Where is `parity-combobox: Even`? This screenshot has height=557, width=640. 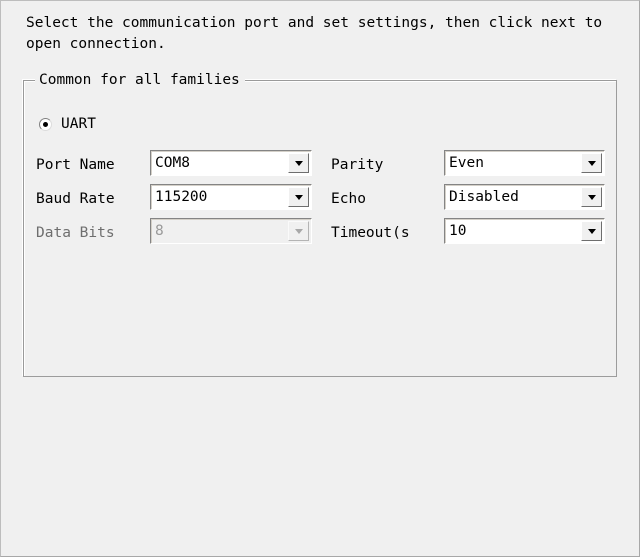 parity-combobox: Even is located at coordinates (524, 163).